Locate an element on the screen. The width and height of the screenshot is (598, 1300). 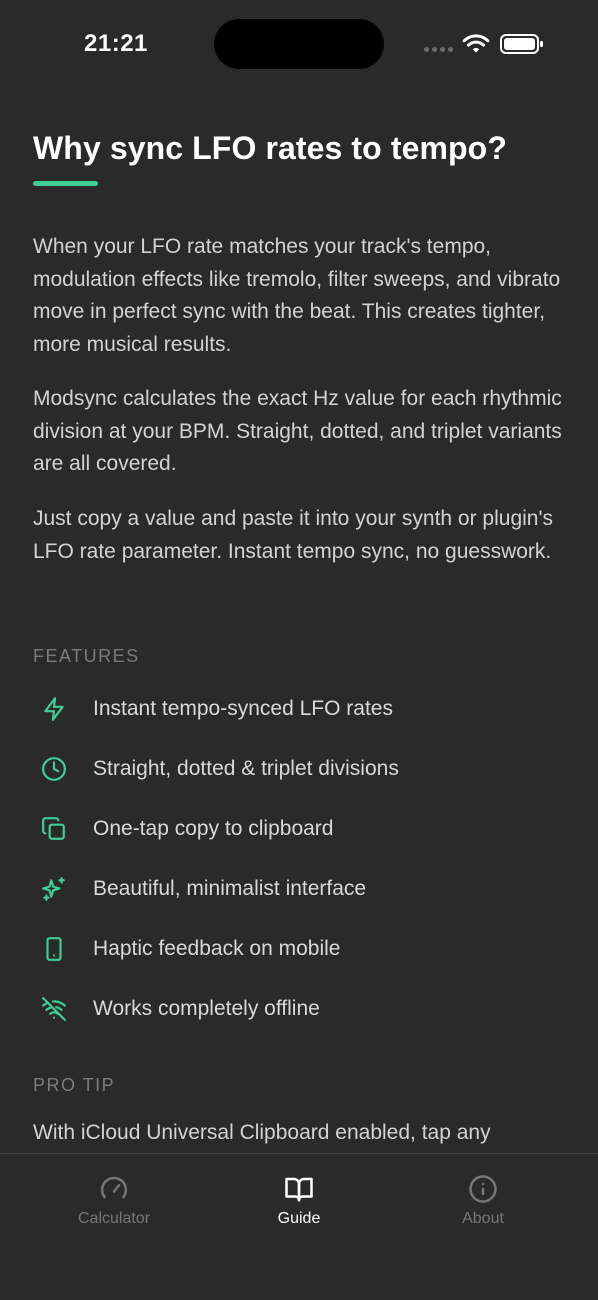
tab-guide: Guide is located at coordinates (299, 1201).